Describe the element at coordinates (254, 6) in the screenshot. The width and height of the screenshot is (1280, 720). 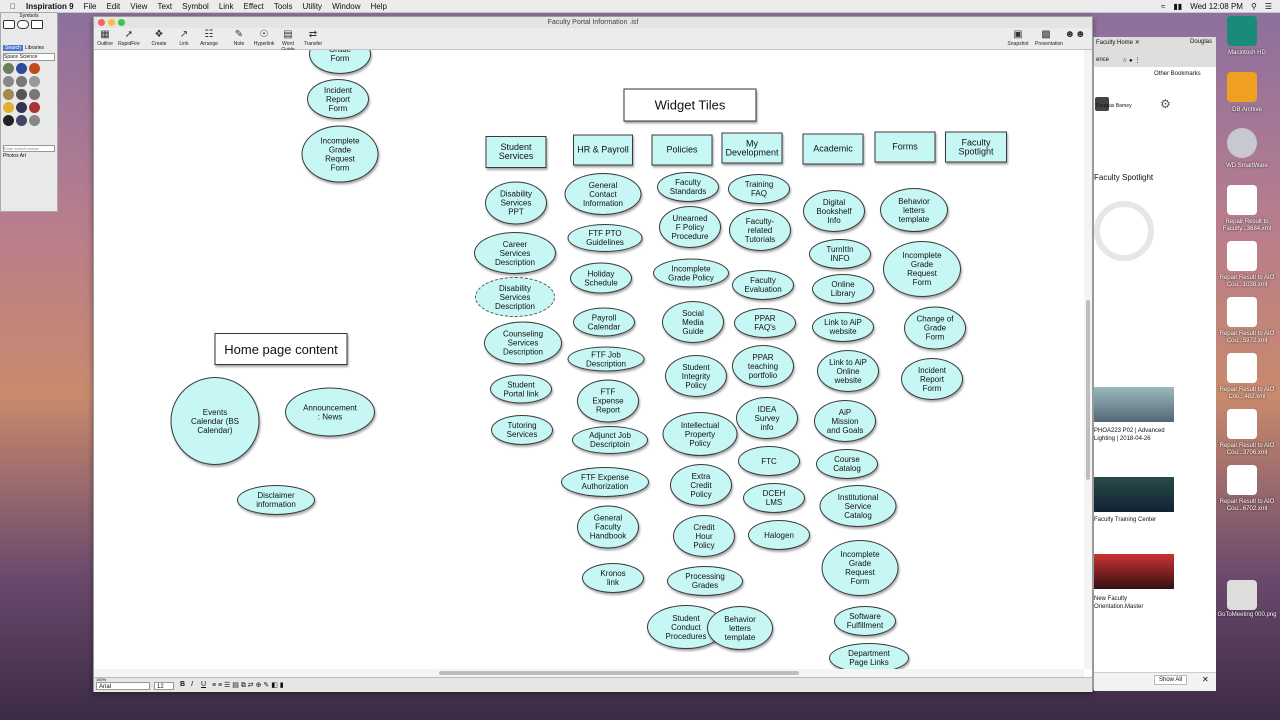
I see `menu-effect: Effect` at that location.